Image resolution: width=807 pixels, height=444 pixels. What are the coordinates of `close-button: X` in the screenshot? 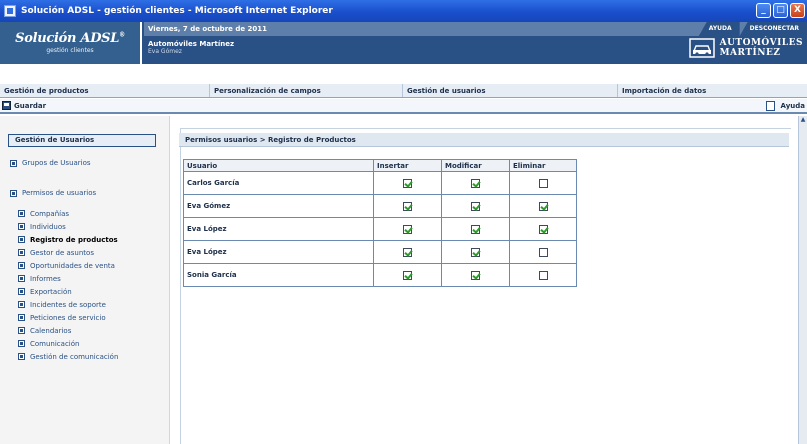 It's located at (797, 10).